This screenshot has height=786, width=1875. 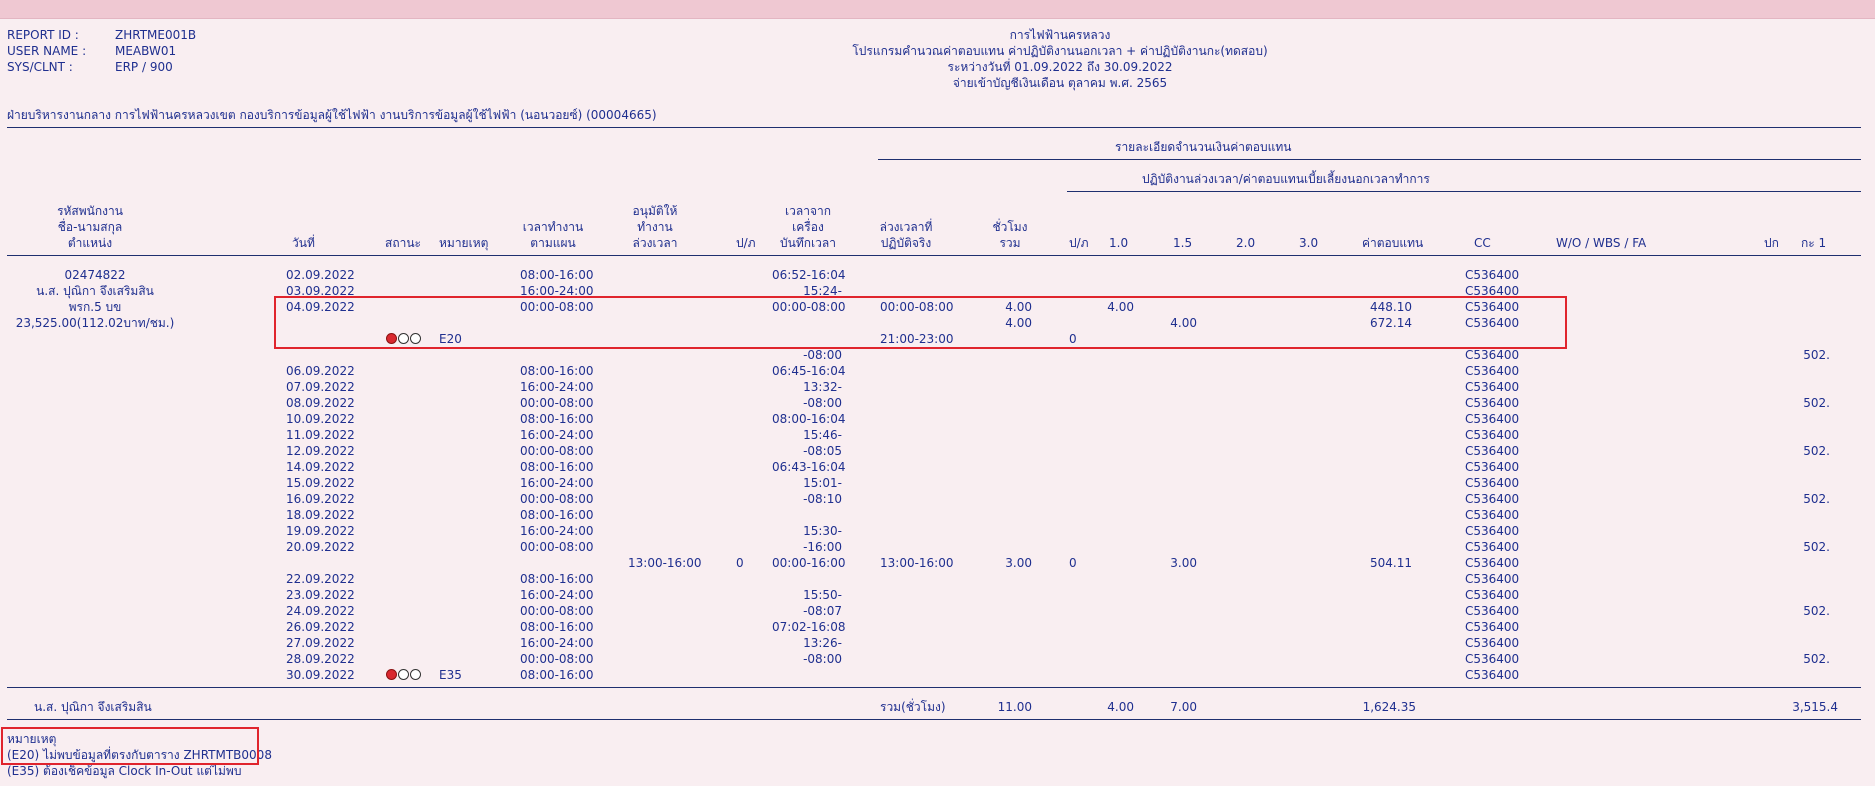 What do you see at coordinates (1183, 707) in the screenshot?
I see `totals-rate-15: 7.00` at bounding box center [1183, 707].